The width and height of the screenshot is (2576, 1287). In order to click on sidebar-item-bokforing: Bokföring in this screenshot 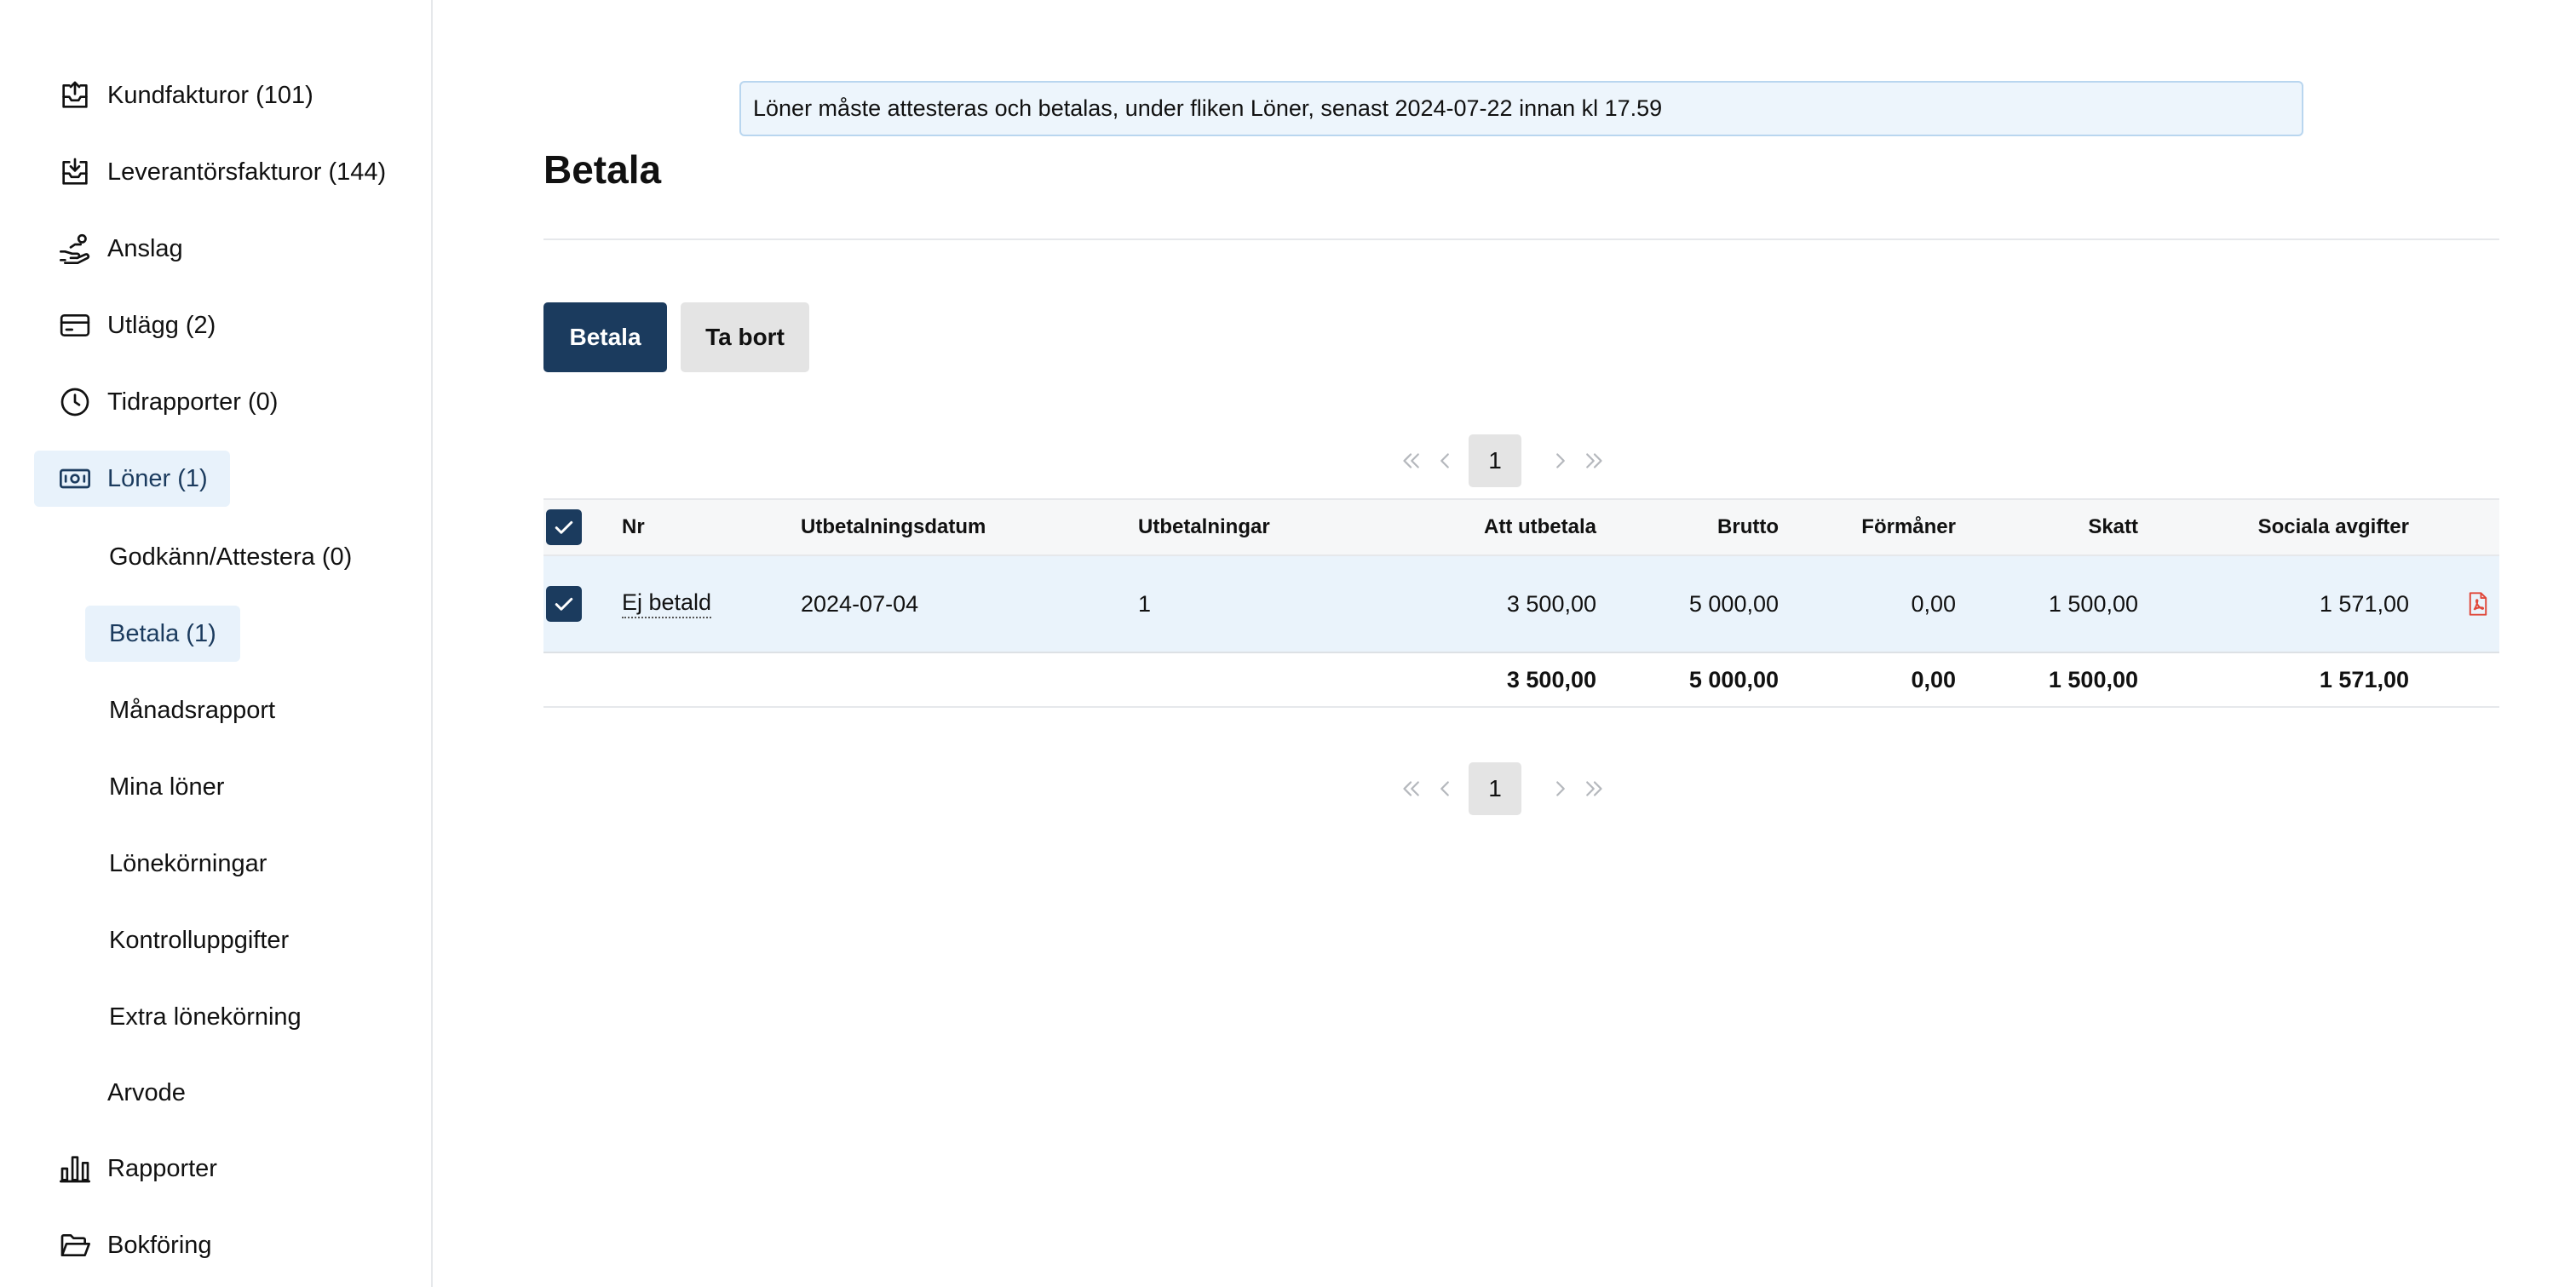, I will do `click(134, 1245)`.